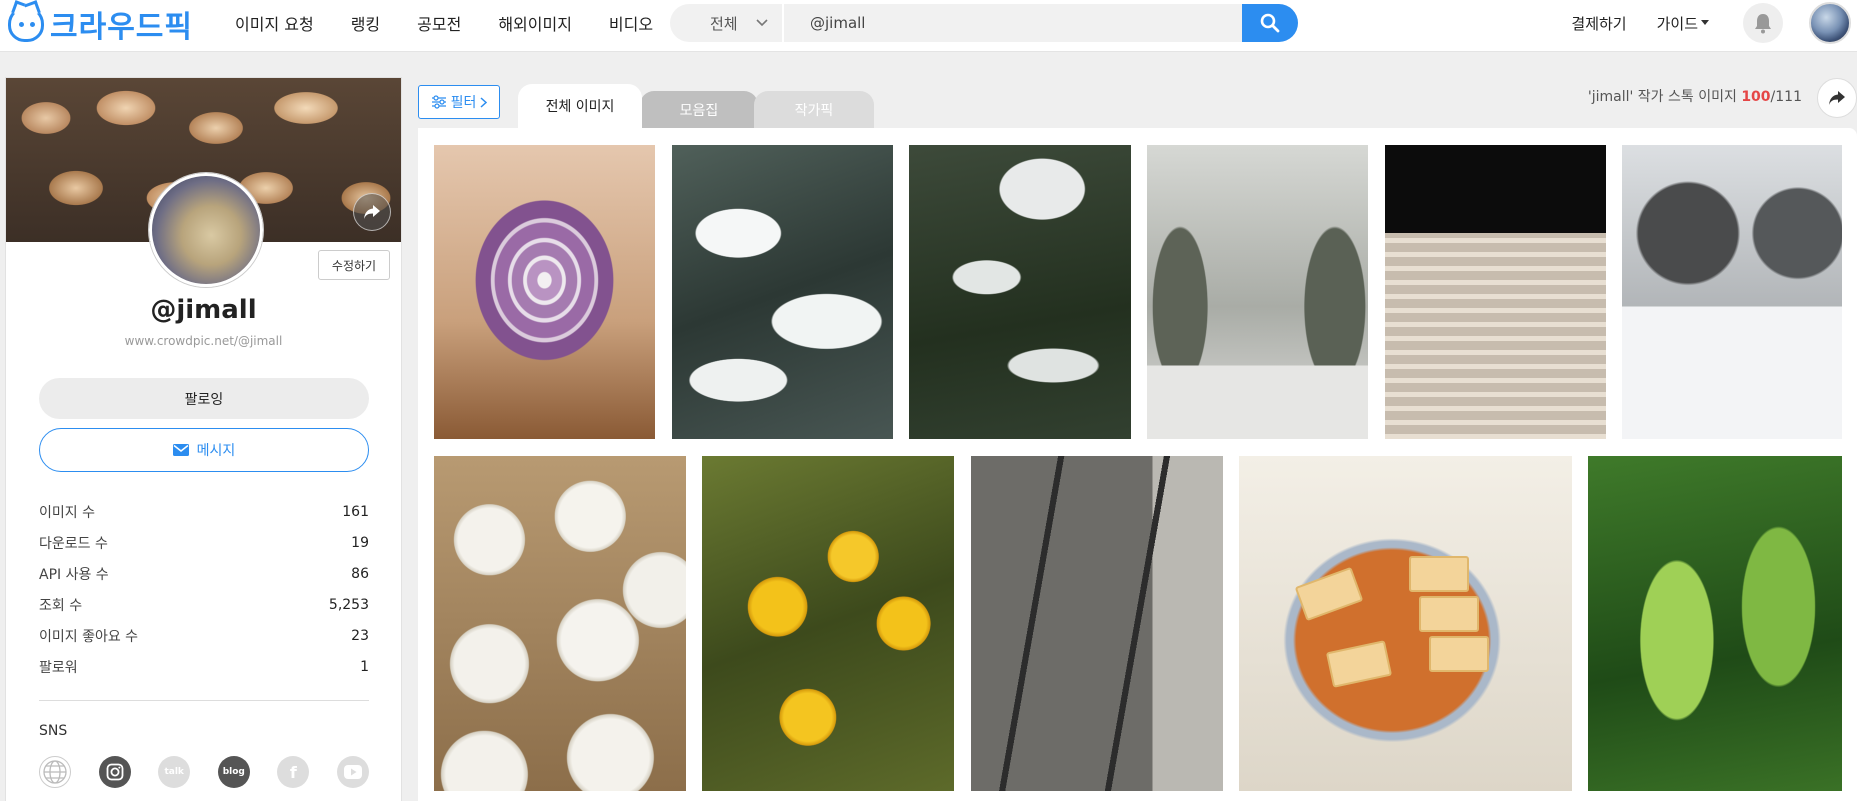 The image size is (1857, 801). What do you see at coordinates (1097, 623) in the screenshot?
I see `photo-railway-track` at bounding box center [1097, 623].